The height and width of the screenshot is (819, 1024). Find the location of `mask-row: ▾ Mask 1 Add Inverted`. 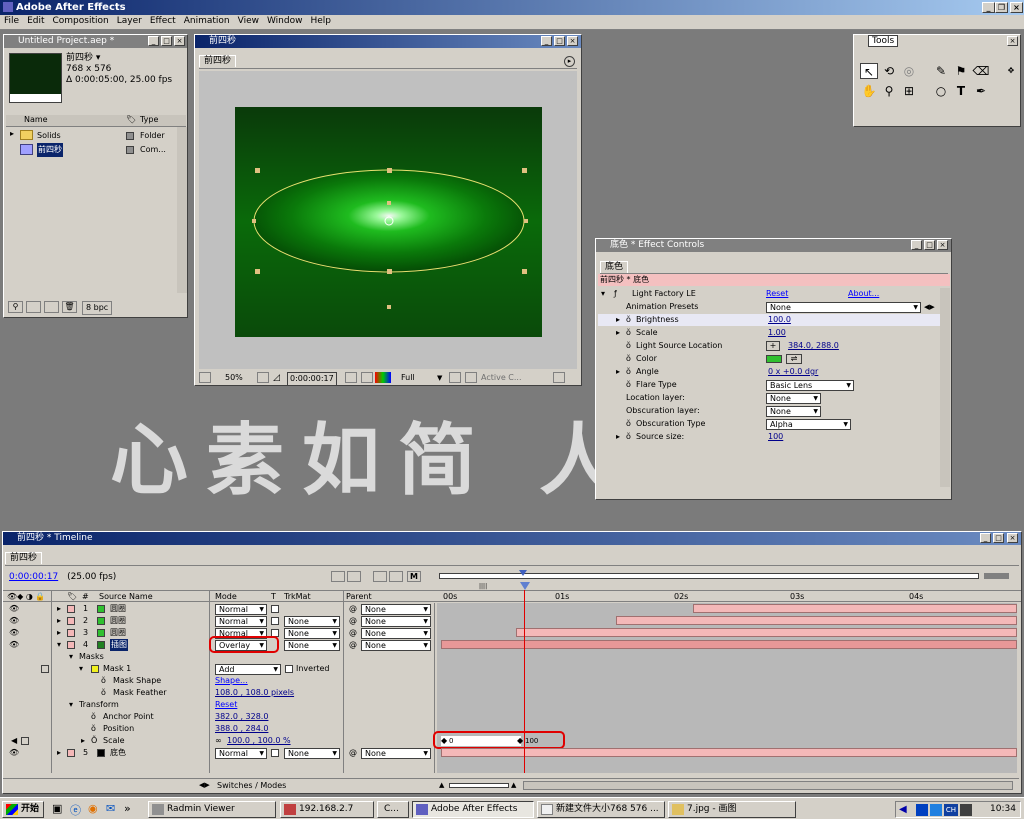

mask-row: ▾ Mask 1 Add Inverted is located at coordinates (512, 669).